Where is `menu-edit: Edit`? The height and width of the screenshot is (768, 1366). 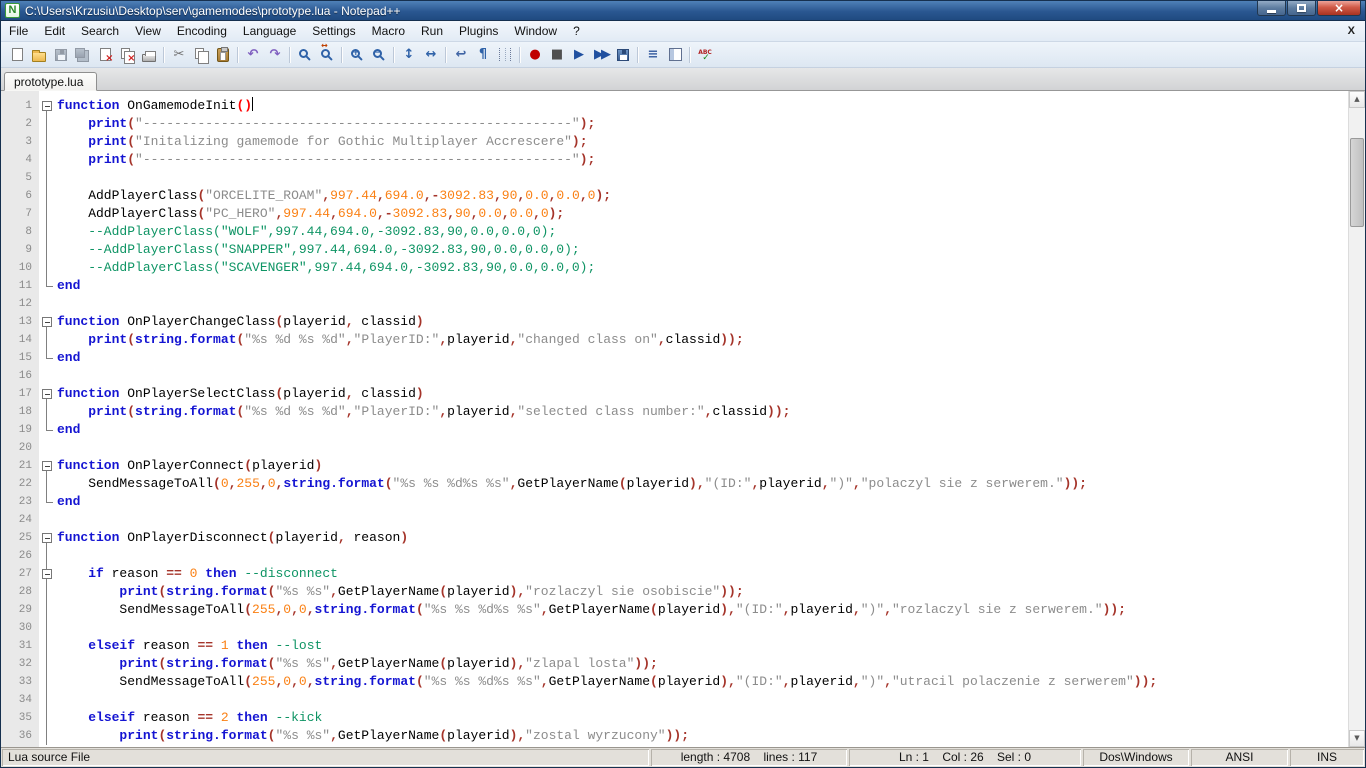
menu-edit: Edit is located at coordinates (54, 31).